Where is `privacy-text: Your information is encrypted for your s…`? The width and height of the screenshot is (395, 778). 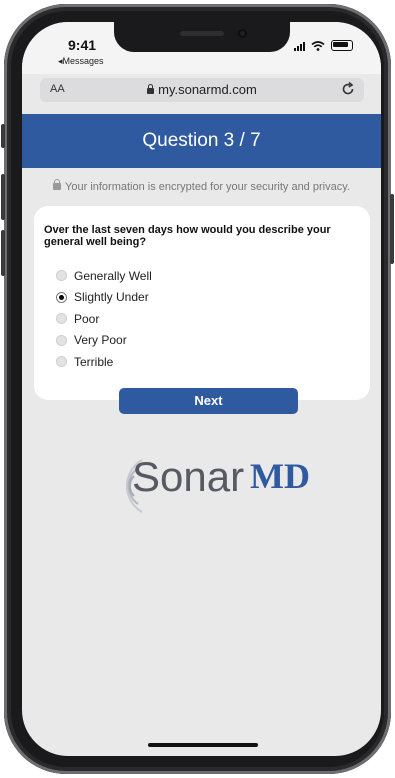
privacy-text: Your information is encrypted for your s… is located at coordinates (207, 187).